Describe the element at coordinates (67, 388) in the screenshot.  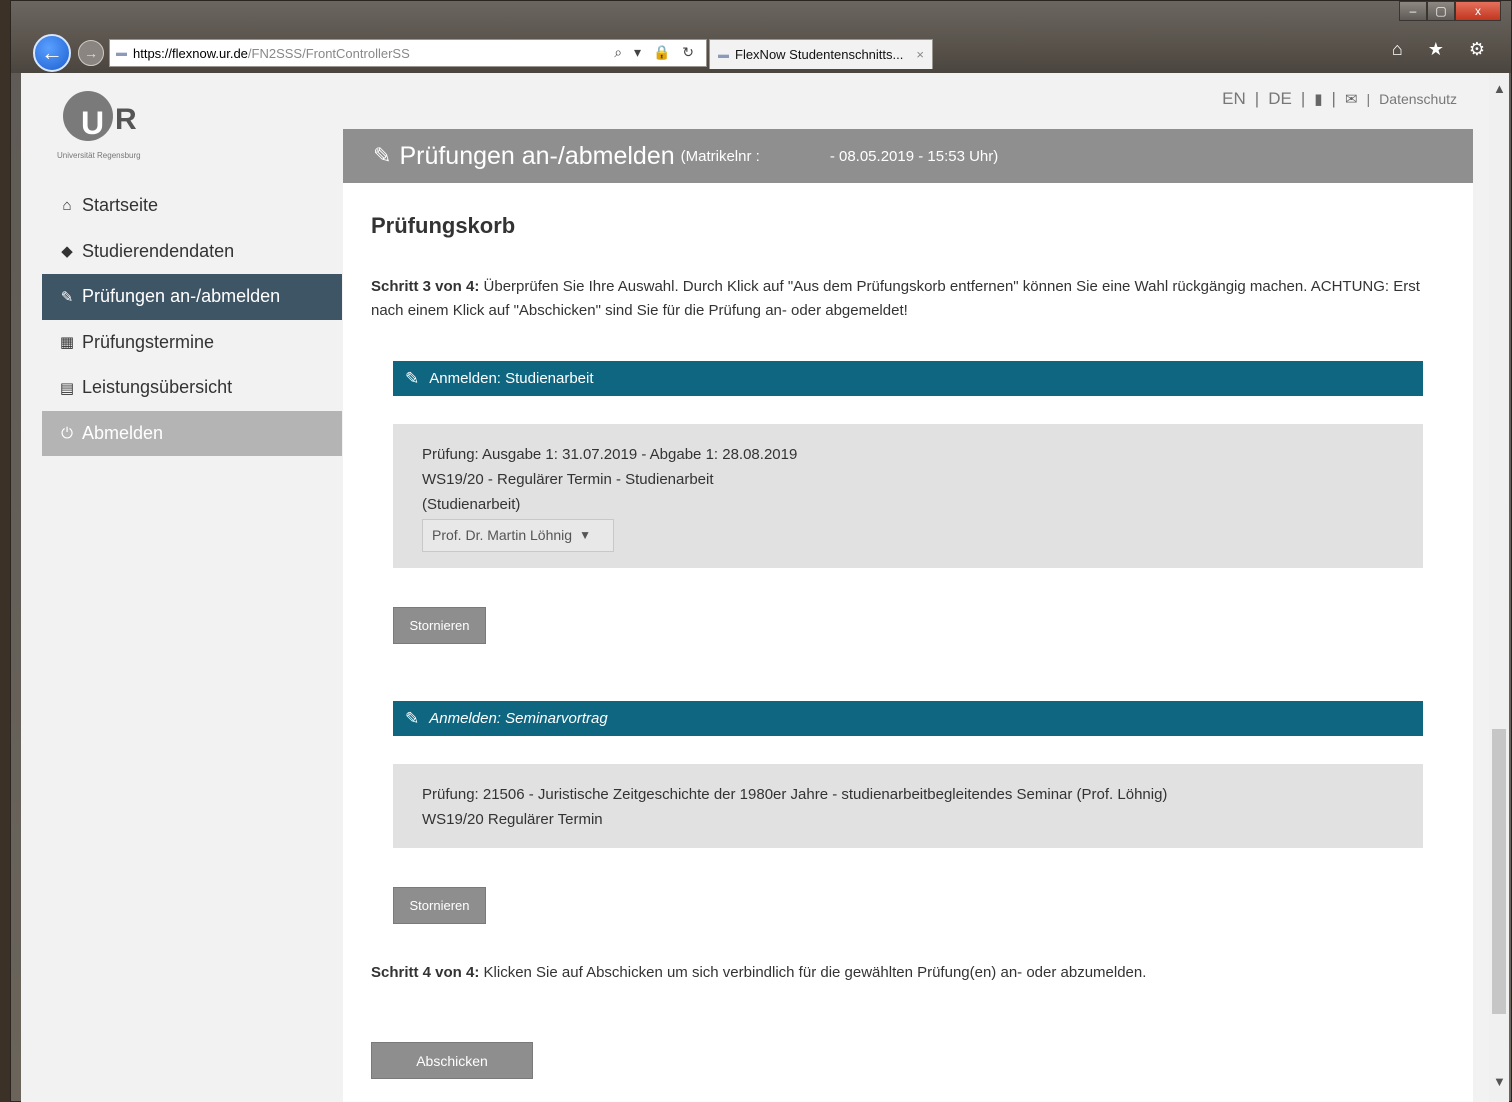
I see `list-icon: ▤` at that location.